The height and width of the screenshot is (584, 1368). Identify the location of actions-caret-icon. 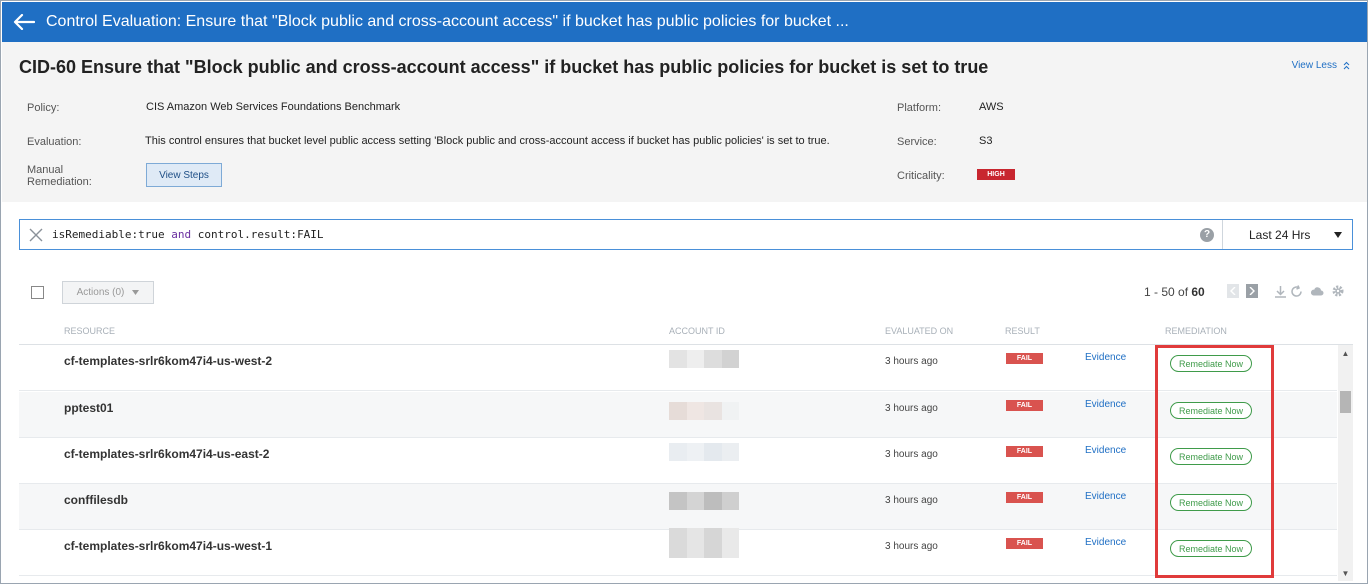
(136, 292).